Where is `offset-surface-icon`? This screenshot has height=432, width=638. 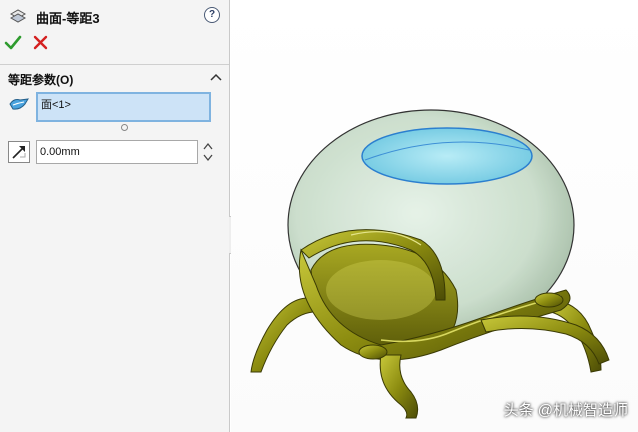
offset-surface-icon is located at coordinates (18, 16).